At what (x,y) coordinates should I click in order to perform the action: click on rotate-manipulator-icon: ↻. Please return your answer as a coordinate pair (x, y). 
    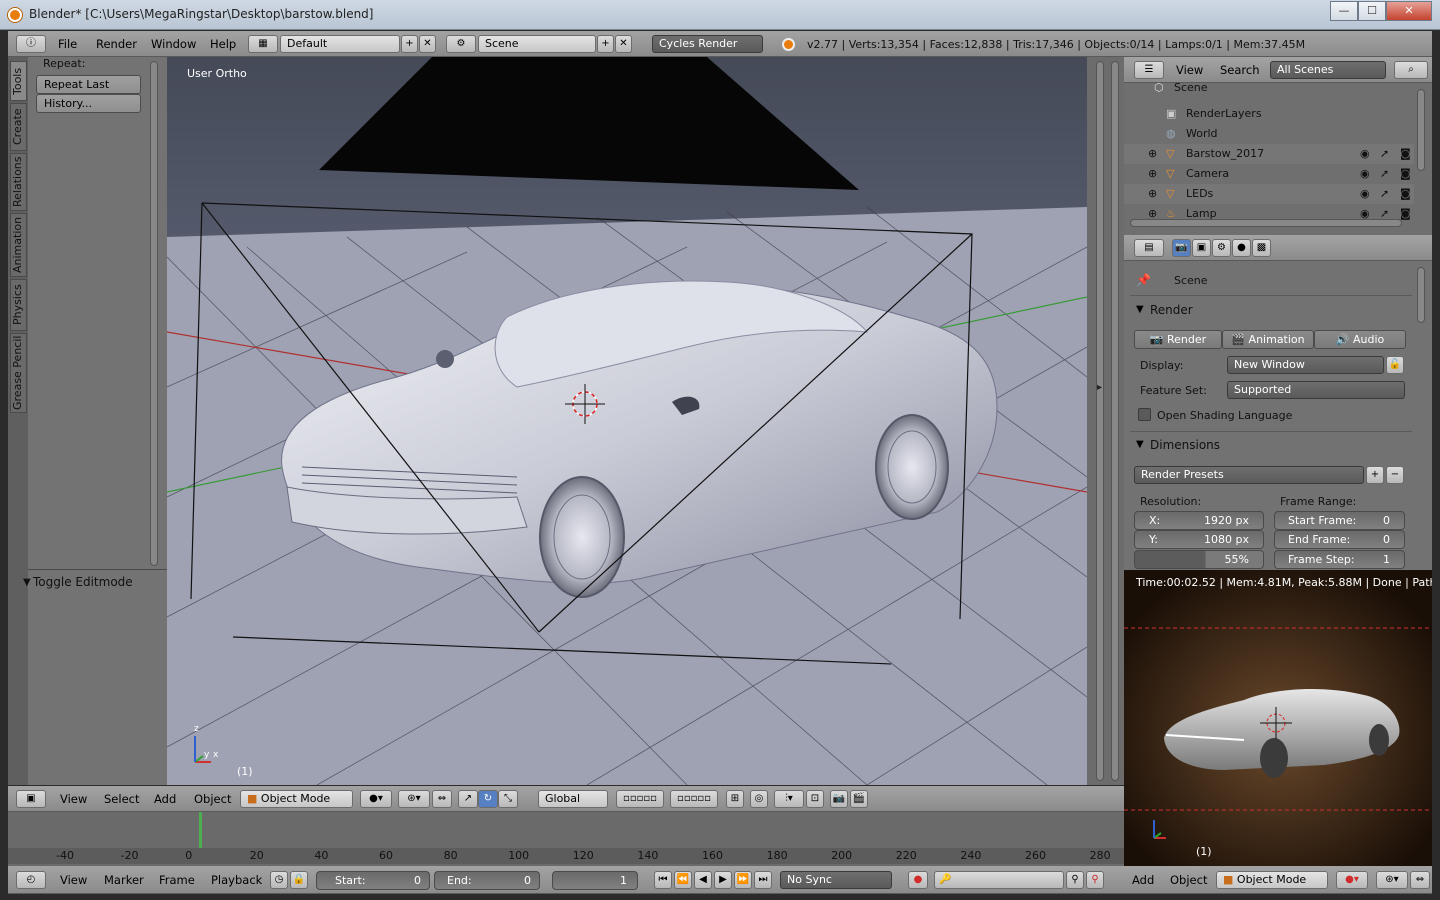
    Looking at the image, I should click on (488, 799).